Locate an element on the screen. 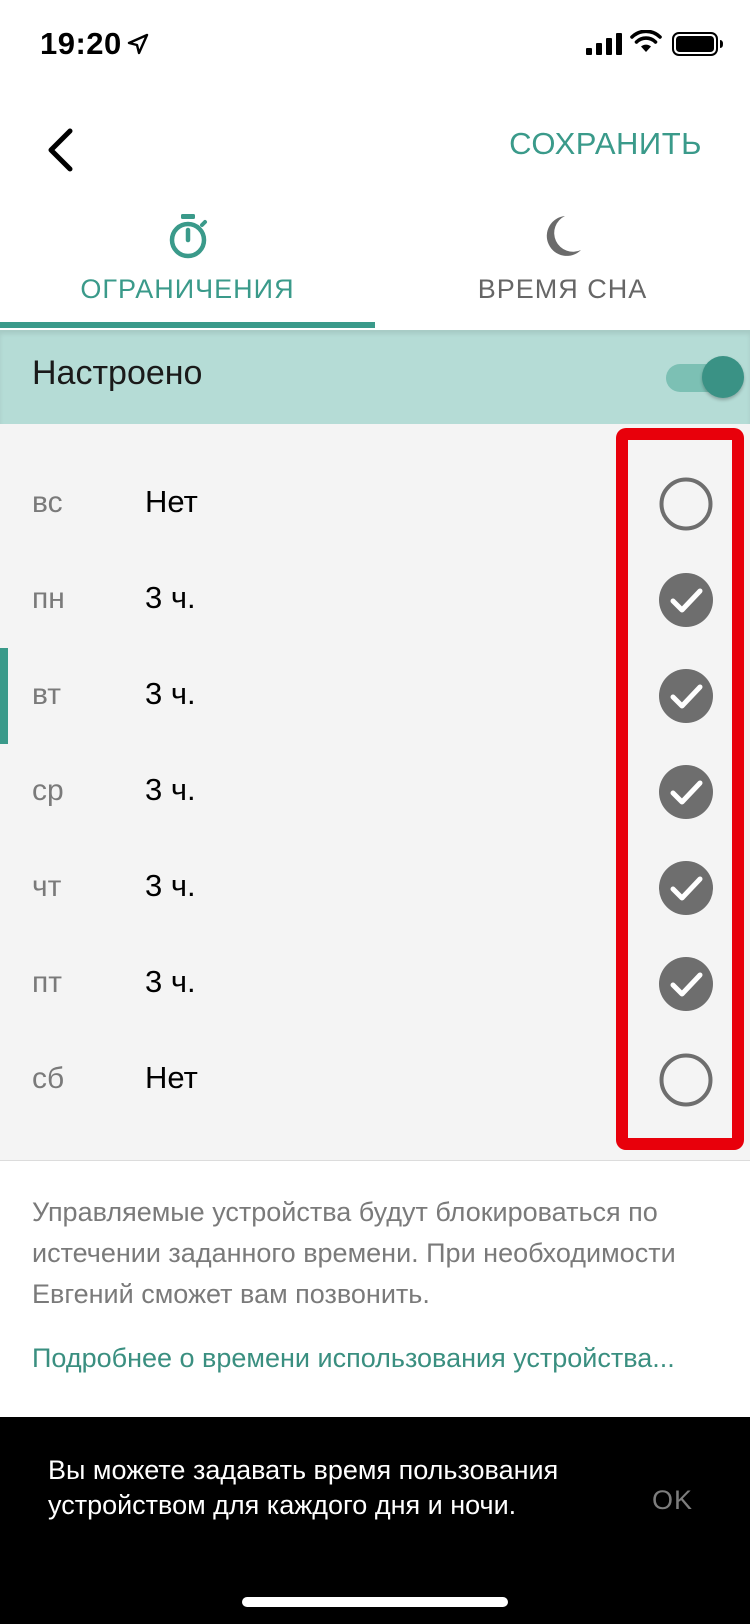 Image resolution: width=750 pixels, height=1624 pixels. chevron-left-icon is located at coordinates (60, 150).